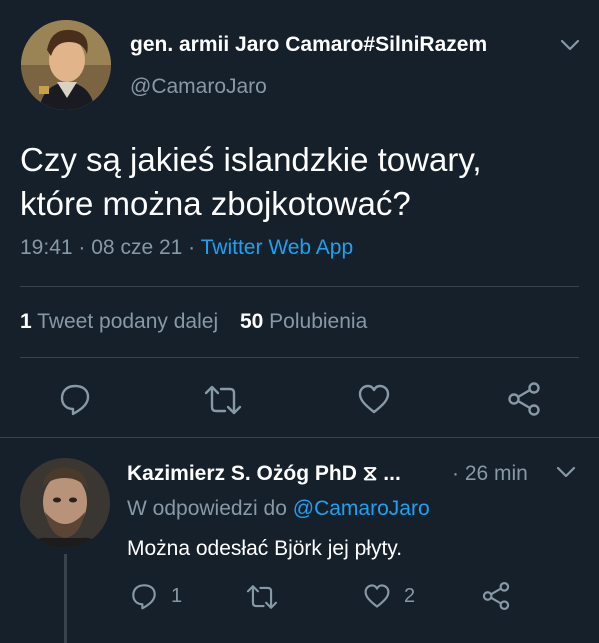 The width and height of the screenshot is (599, 643). Describe the element at coordinates (410, 596) in the screenshot. I see `like-count: 2` at that location.